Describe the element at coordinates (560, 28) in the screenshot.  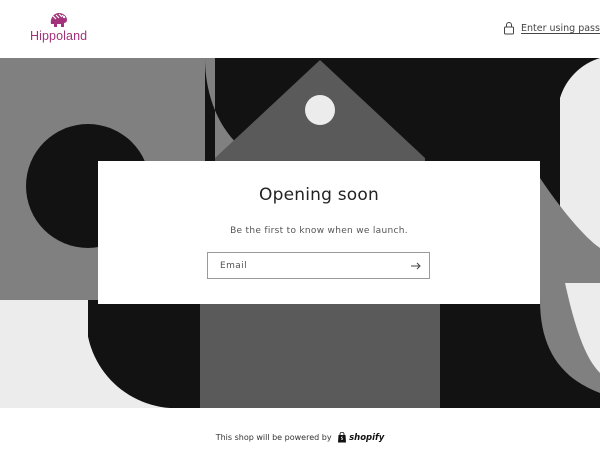
I see `enter-password-label: Enter using password` at that location.